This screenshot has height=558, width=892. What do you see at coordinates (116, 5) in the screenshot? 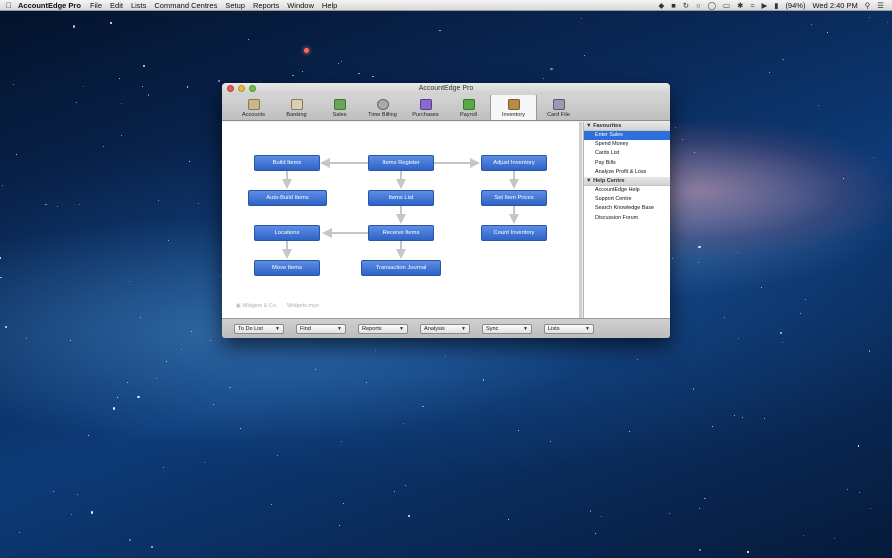
I see `menu-edit: Edit` at bounding box center [116, 5].